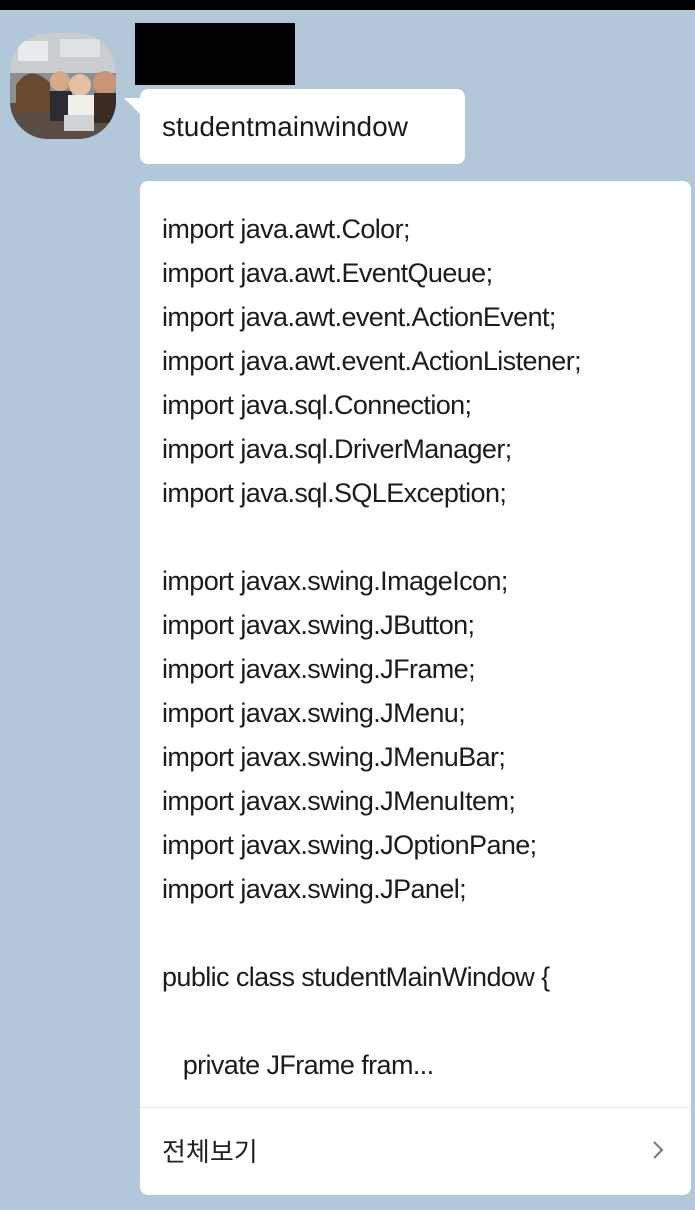 This screenshot has height=1210, width=695. Describe the element at coordinates (210, 1153) in the screenshot. I see `view-all-label: 전체보기` at that location.